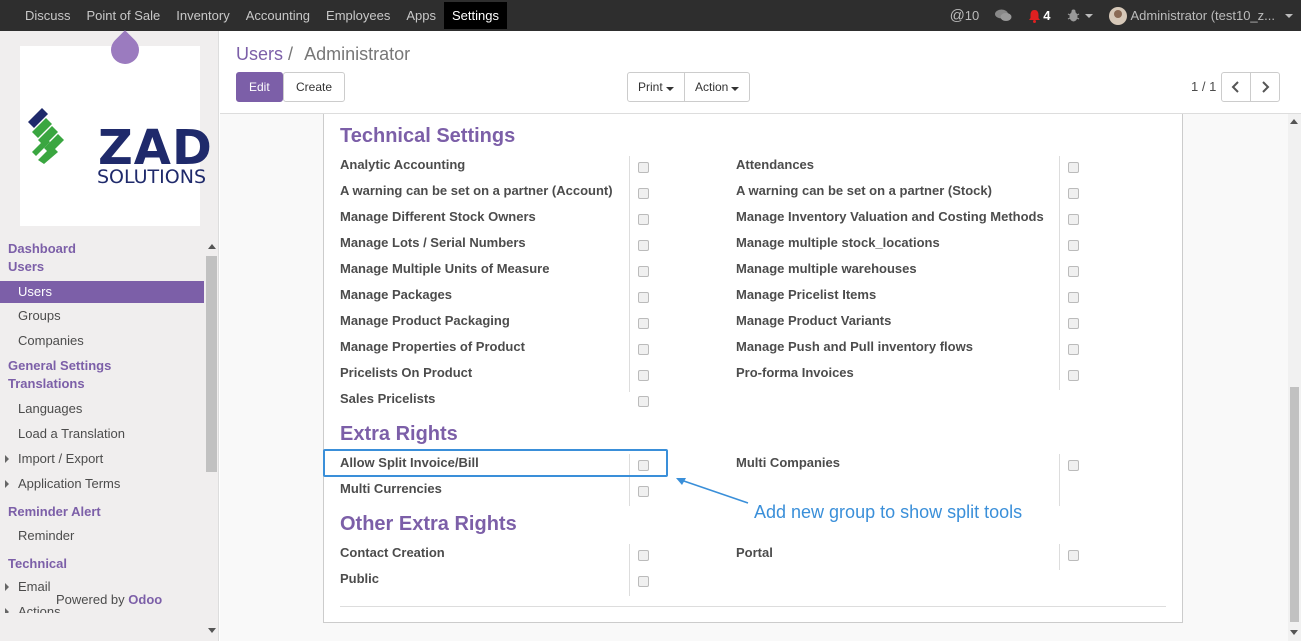  What do you see at coordinates (1080, 15) in the screenshot?
I see `debug-button` at bounding box center [1080, 15].